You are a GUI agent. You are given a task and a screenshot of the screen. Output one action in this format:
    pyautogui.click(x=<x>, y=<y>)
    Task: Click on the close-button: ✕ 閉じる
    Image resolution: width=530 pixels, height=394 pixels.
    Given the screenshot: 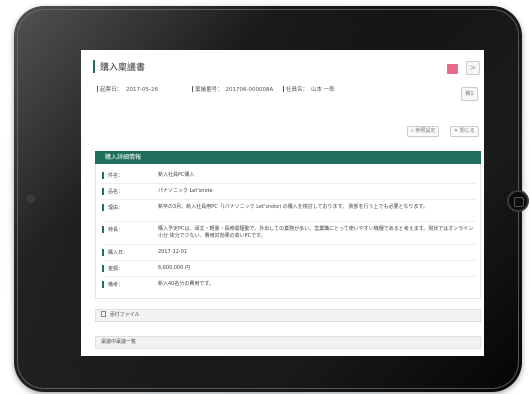 What is the action you would take?
    pyautogui.click(x=464, y=131)
    